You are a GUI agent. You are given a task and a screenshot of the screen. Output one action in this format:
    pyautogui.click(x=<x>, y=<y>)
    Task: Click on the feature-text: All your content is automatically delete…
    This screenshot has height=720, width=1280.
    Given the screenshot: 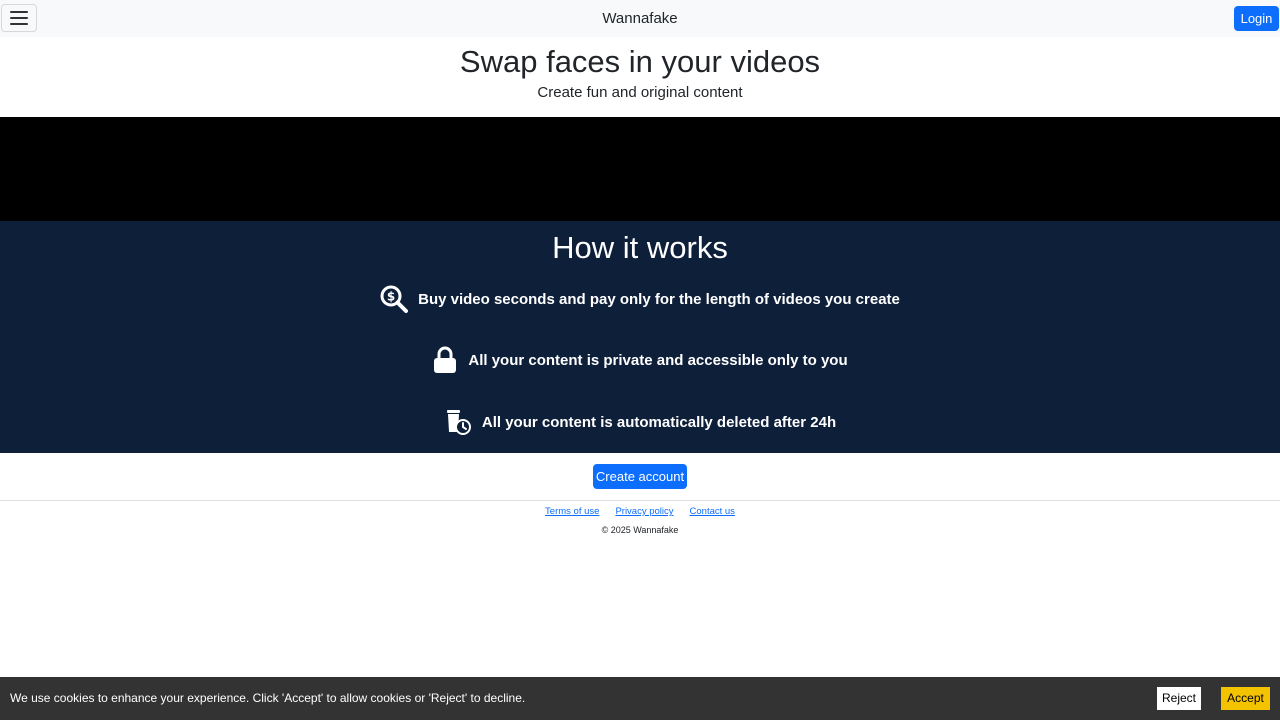 What is the action you would take?
    pyautogui.click(x=659, y=422)
    